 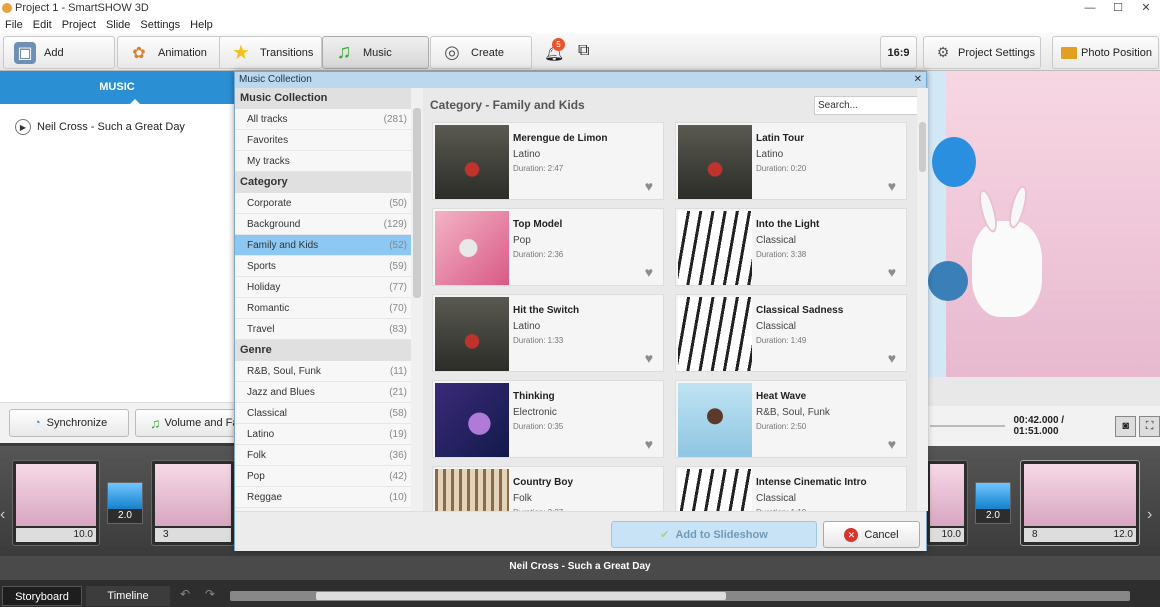 I want to click on category-item: Corporate (50), so click(x=323, y=203).